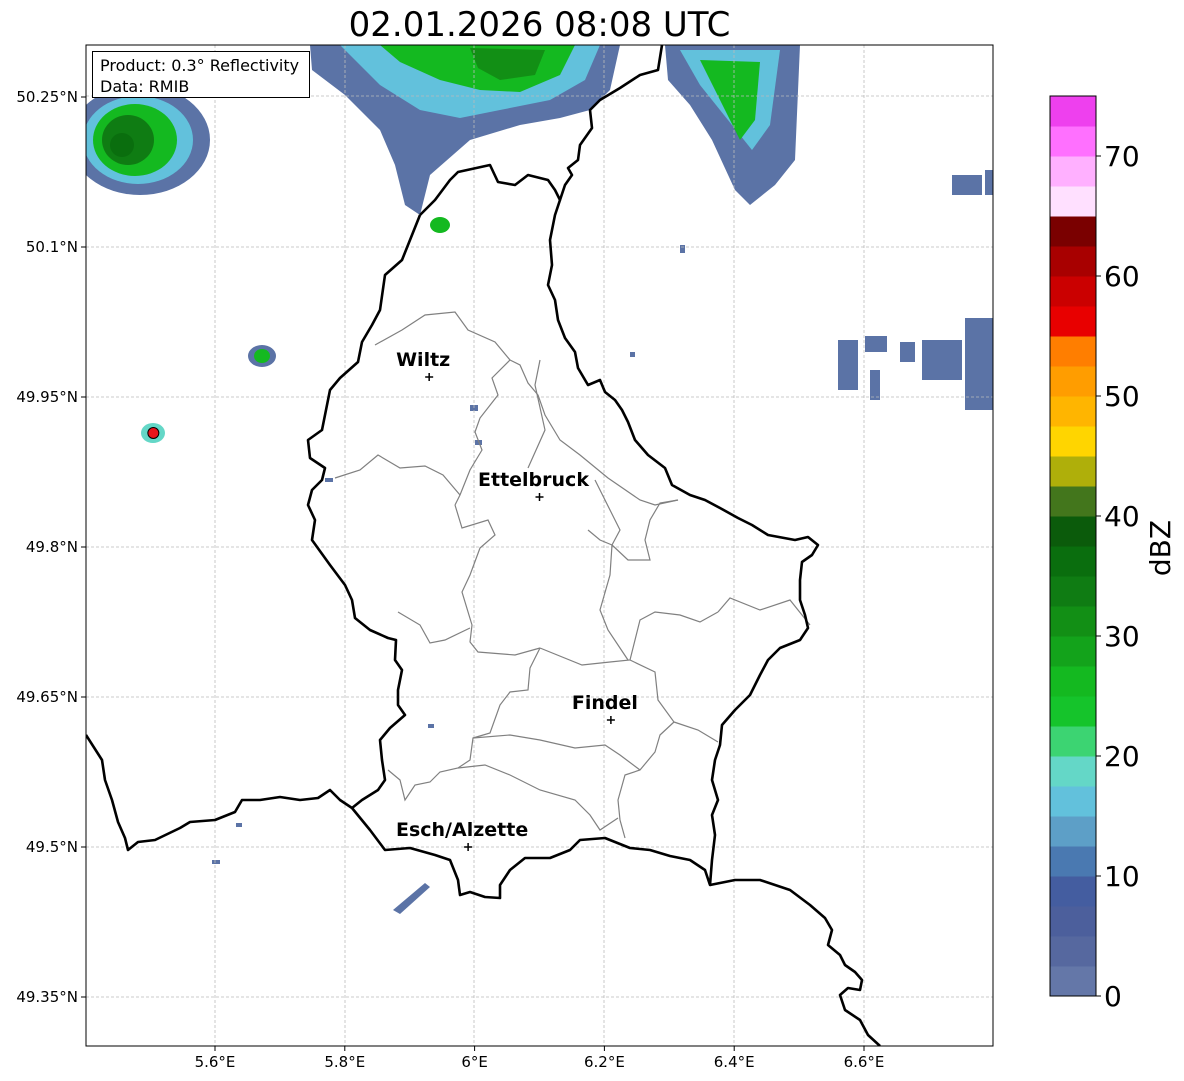  What do you see at coordinates (344, 1062) in the screenshot?
I see `lon-tick-label: 5.8°E` at bounding box center [344, 1062].